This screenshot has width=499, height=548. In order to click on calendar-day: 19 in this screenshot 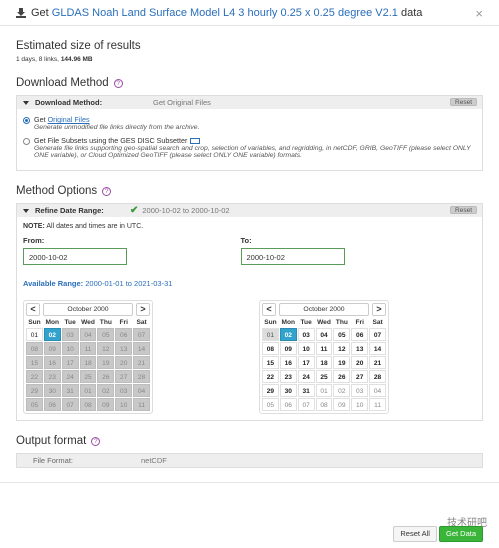, I will do `click(342, 362)`.